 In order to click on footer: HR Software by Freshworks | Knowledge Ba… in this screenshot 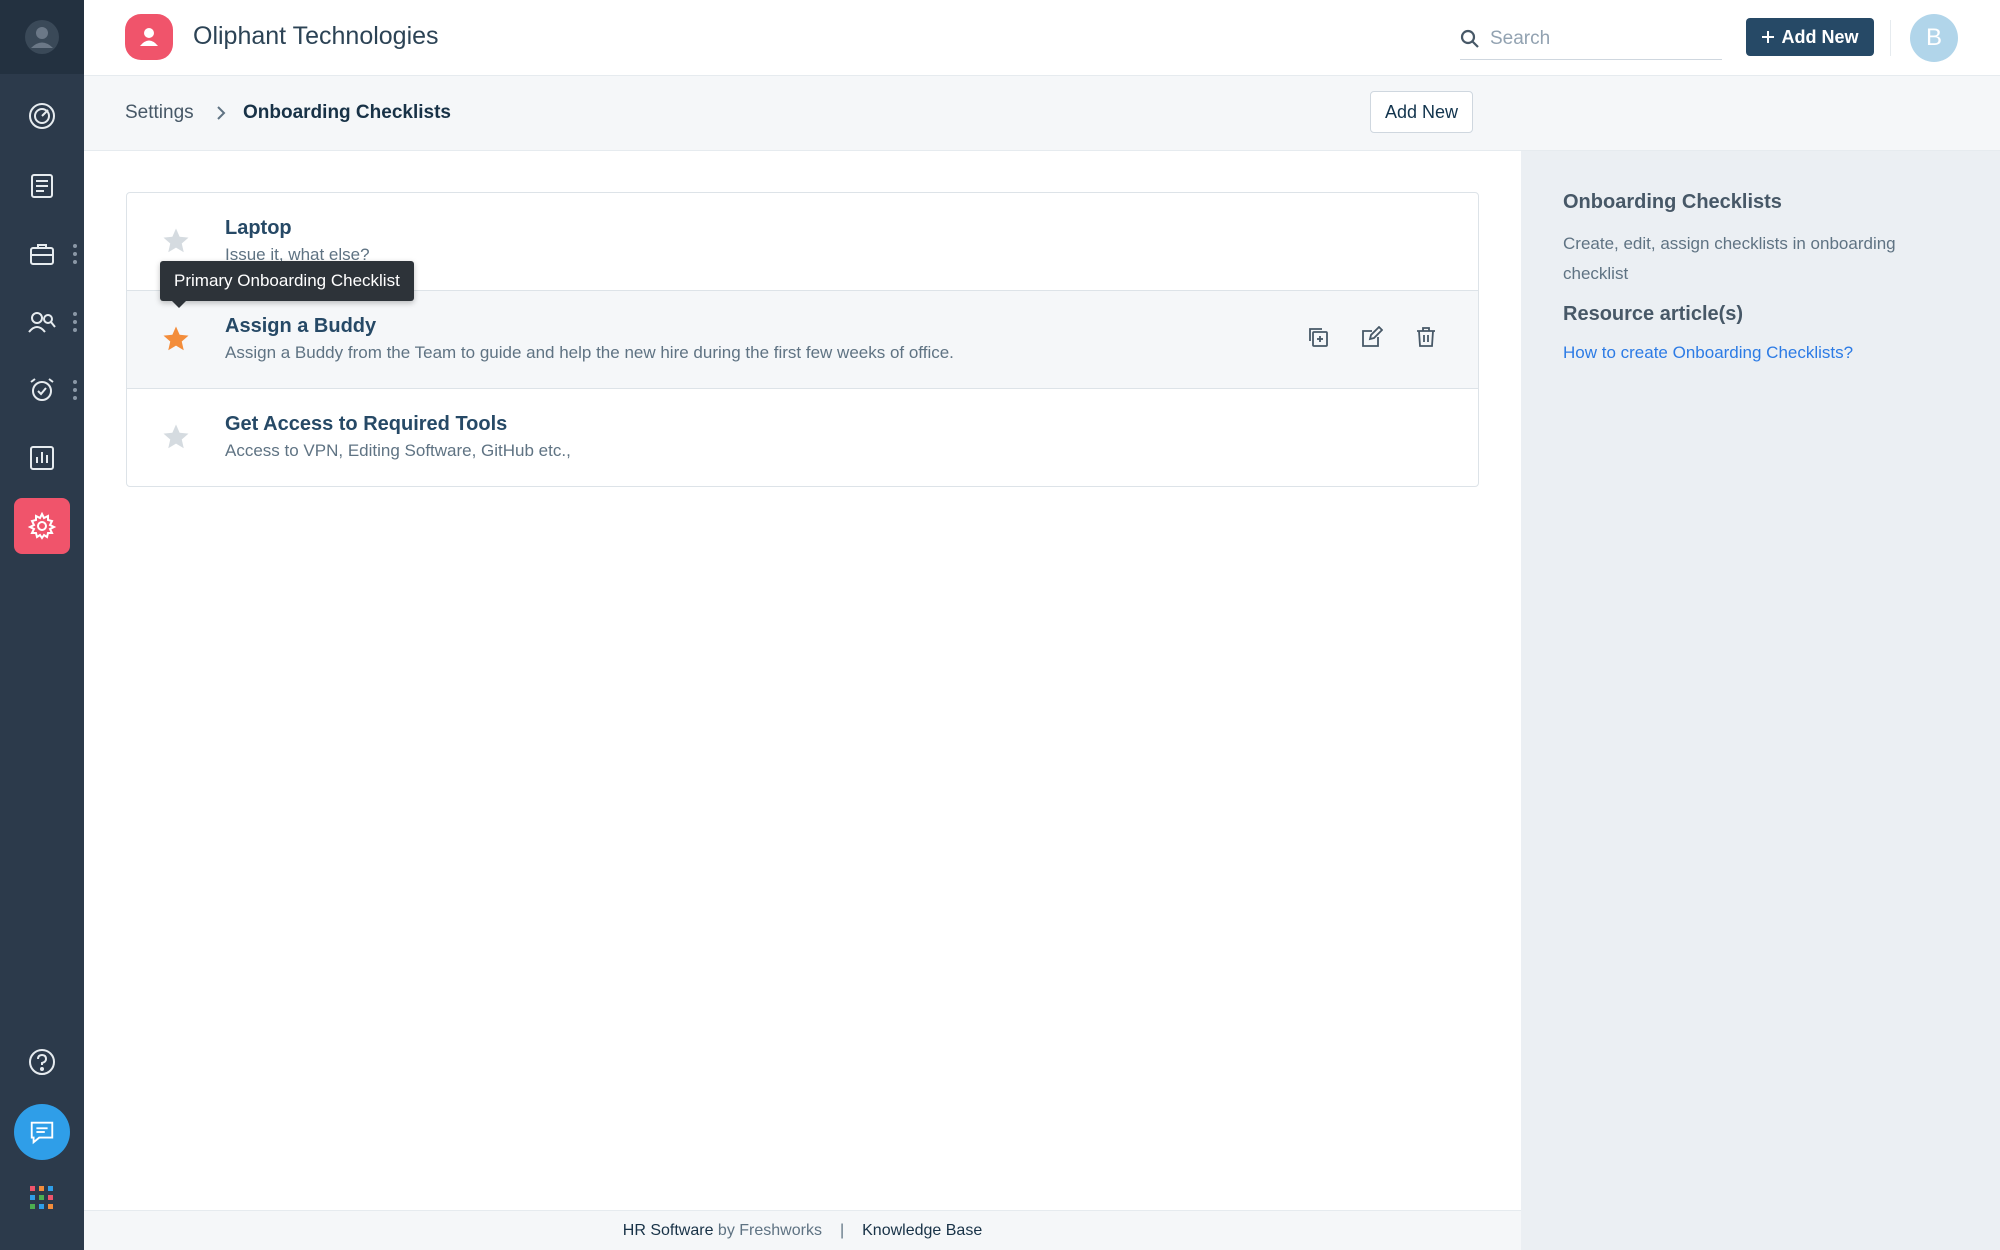, I will do `click(802, 1230)`.